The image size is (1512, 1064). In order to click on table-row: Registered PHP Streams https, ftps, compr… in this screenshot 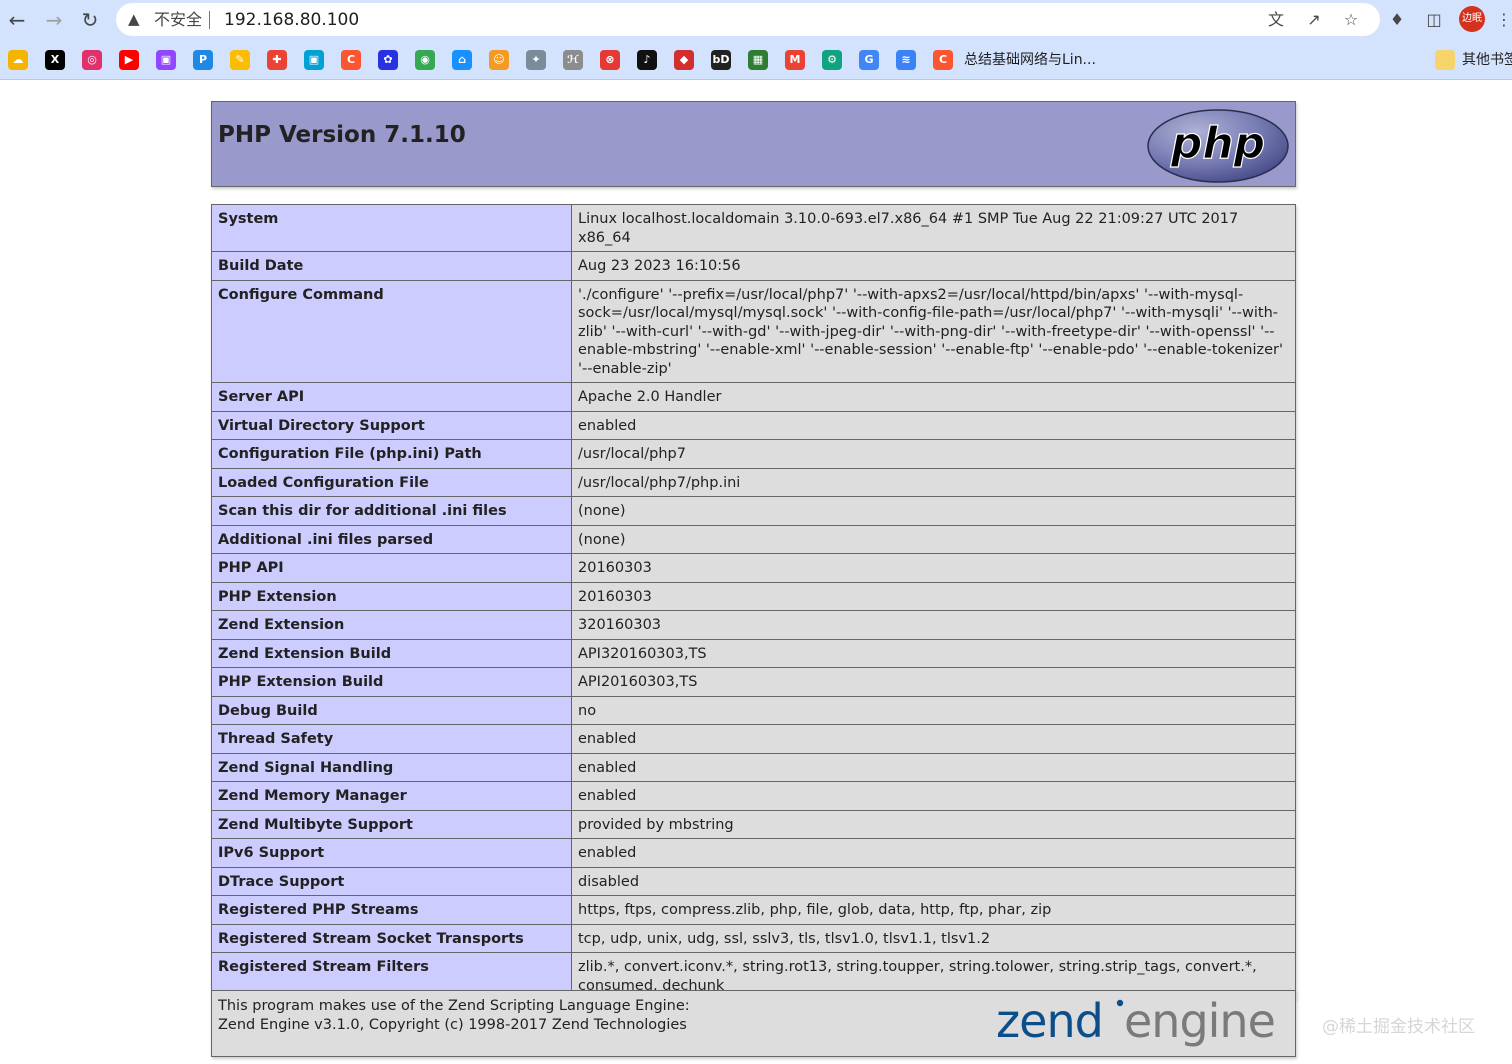, I will do `click(753, 910)`.